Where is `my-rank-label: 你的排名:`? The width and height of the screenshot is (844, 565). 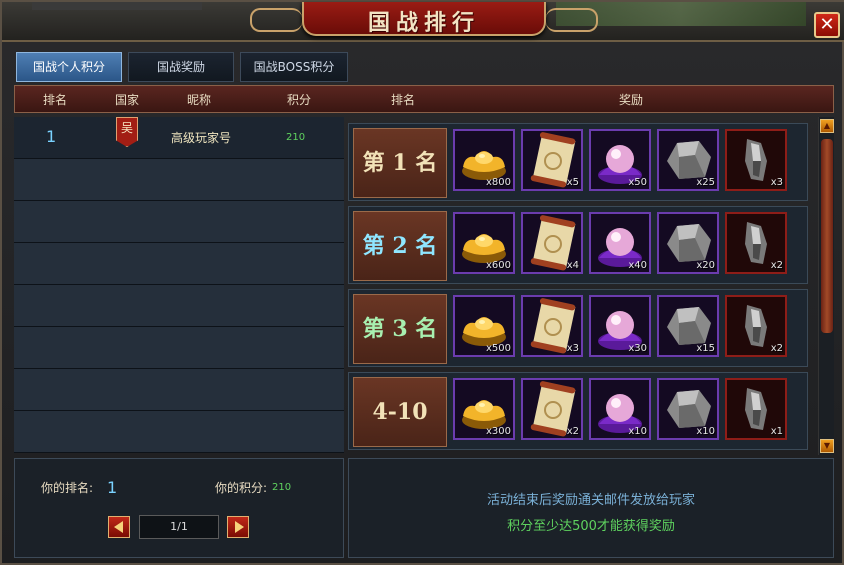 my-rank-label: 你的排名: is located at coordinates (67, 488).